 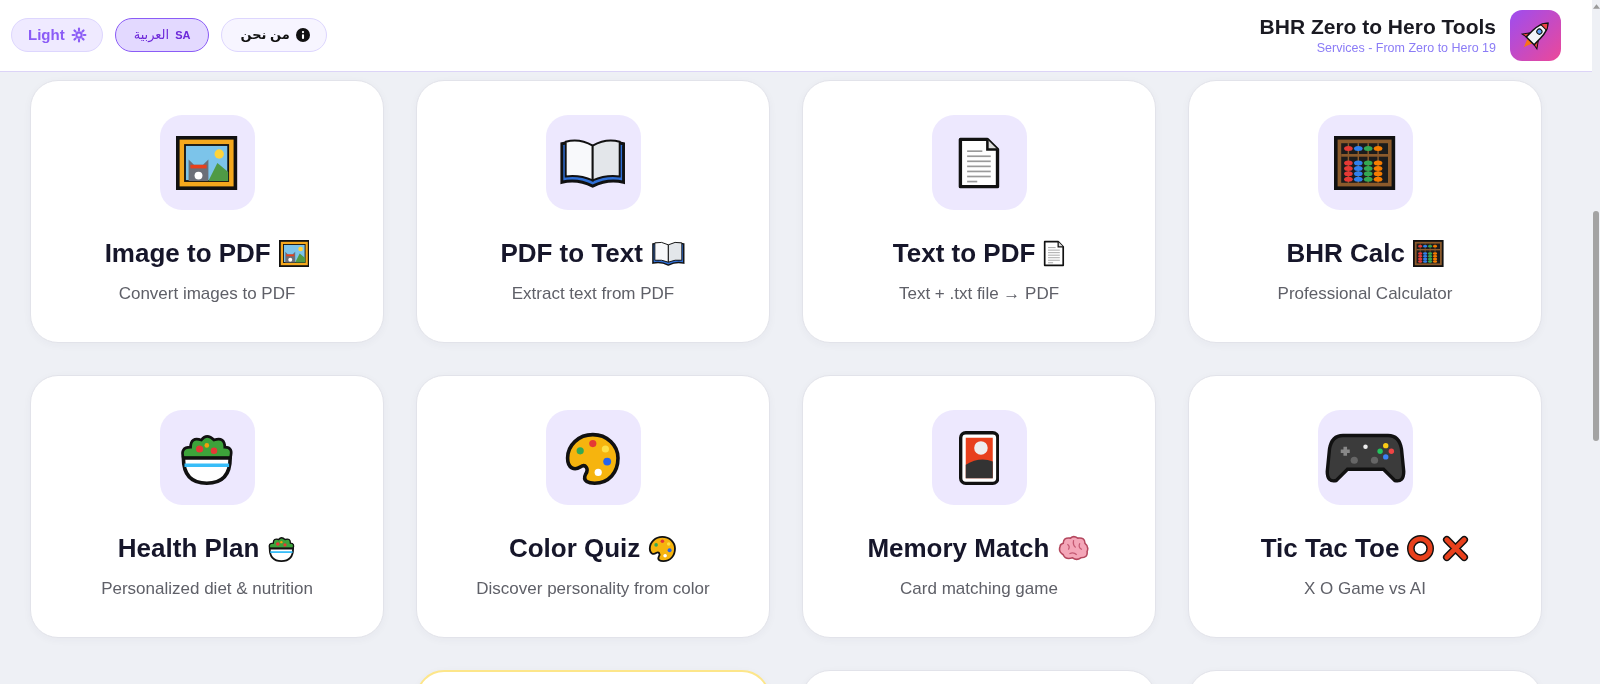 What do you see at coordinates (979, 294) in the screenshot?
I see `card-description: Text + .txt file → PDF` at bounding box center [979, 294].